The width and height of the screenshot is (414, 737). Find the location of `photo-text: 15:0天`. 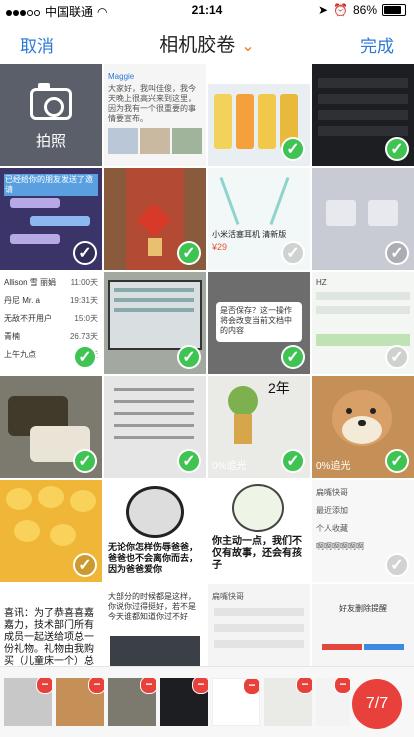

photo-text: 15:0天 is located at coordinates (86, 318).